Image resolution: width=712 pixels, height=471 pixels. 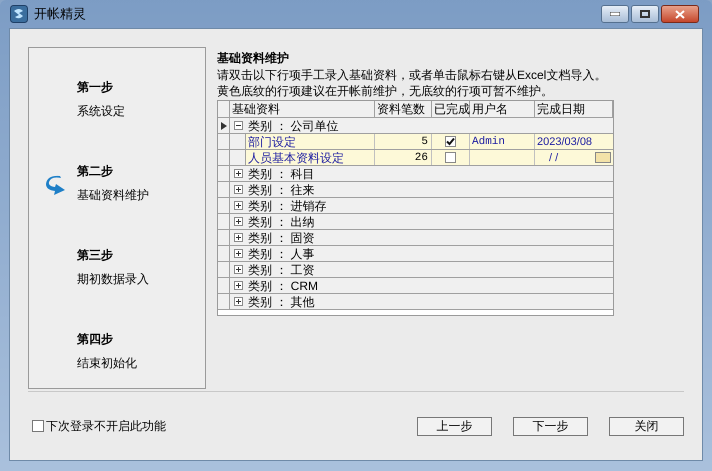 I want to click on table-cell: 26, so click(x=403, y=157).